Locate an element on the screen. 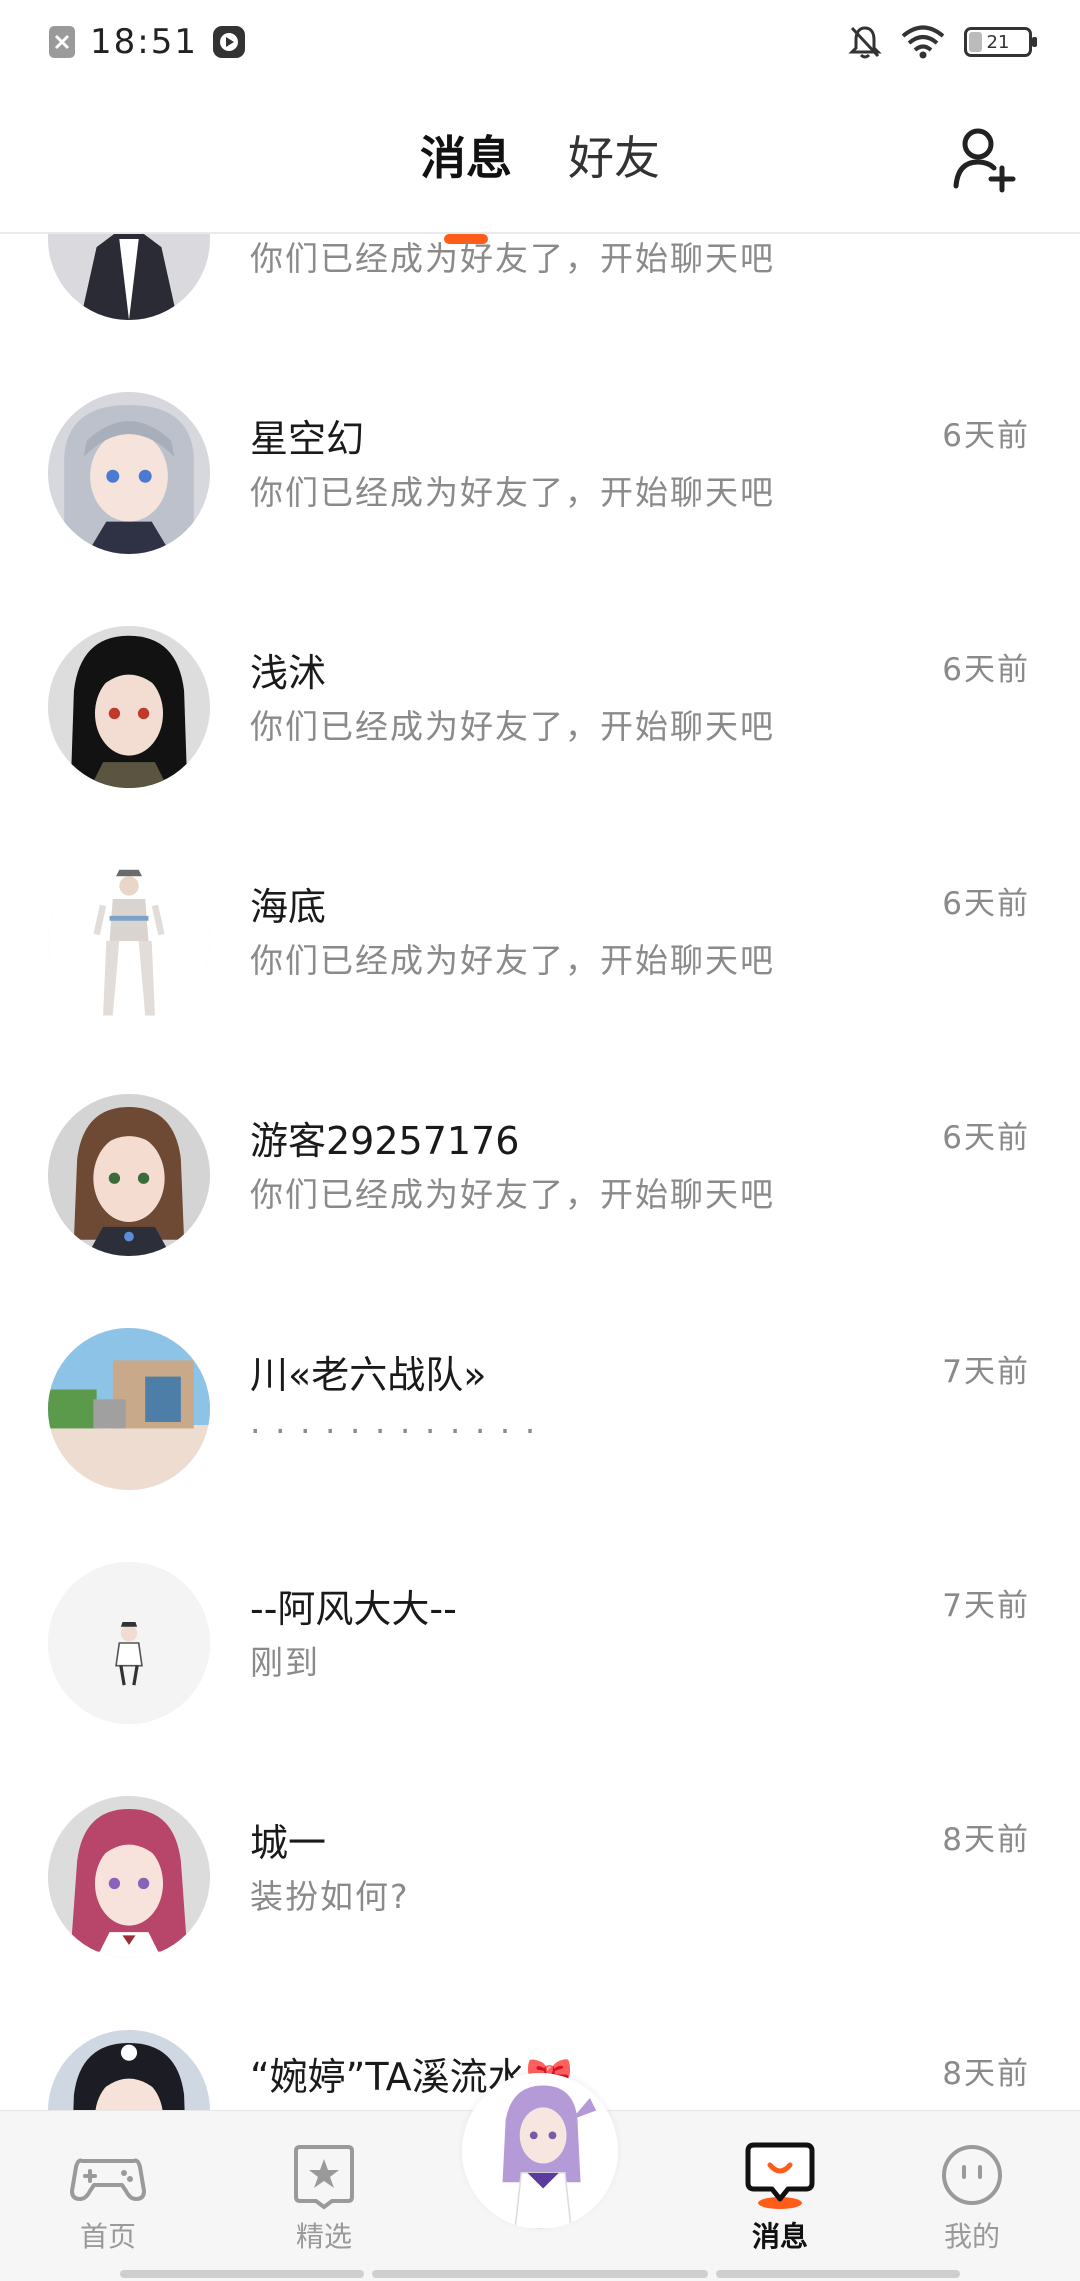  message-preview: 装扮如何? is located at coordinates (330, 1896).